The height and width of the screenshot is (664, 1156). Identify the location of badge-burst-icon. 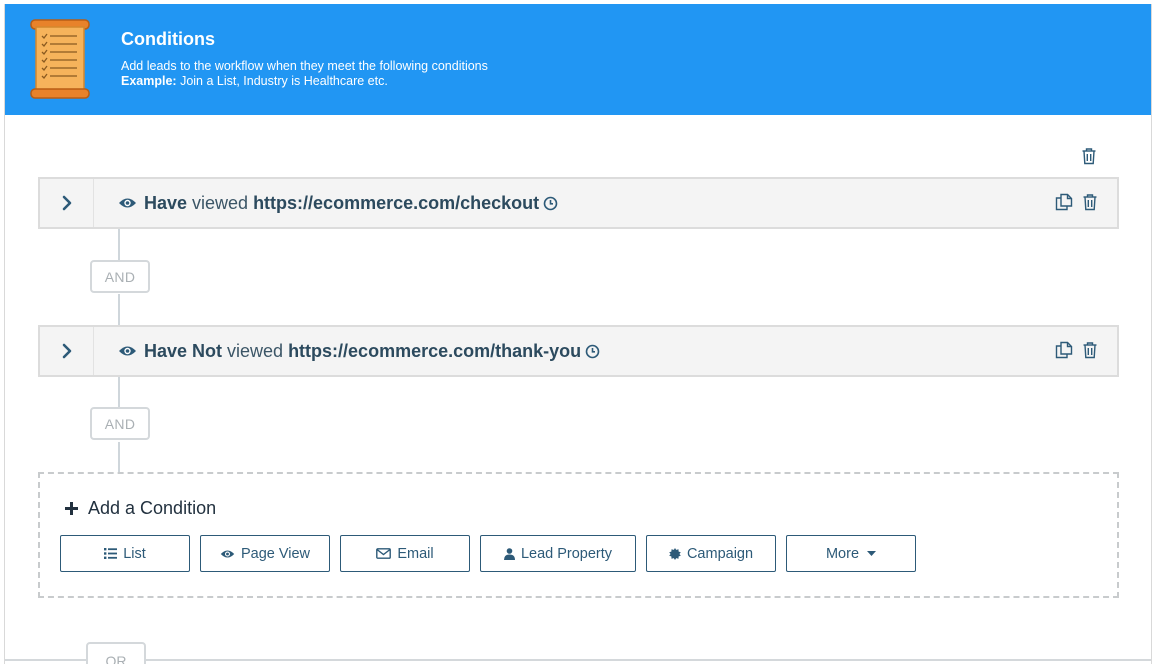
(675, 553).